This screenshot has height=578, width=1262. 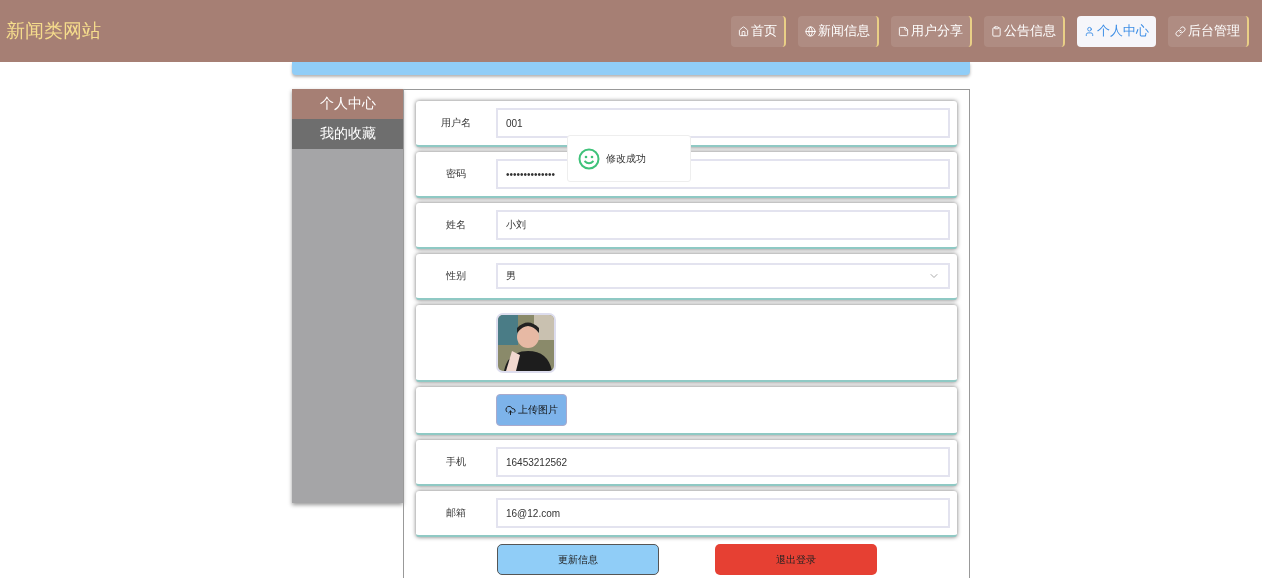 What do you see at coordinates (577, 559) in the screenshot?
I see `update-button: 更新信息` at bounding box center [577, 559].